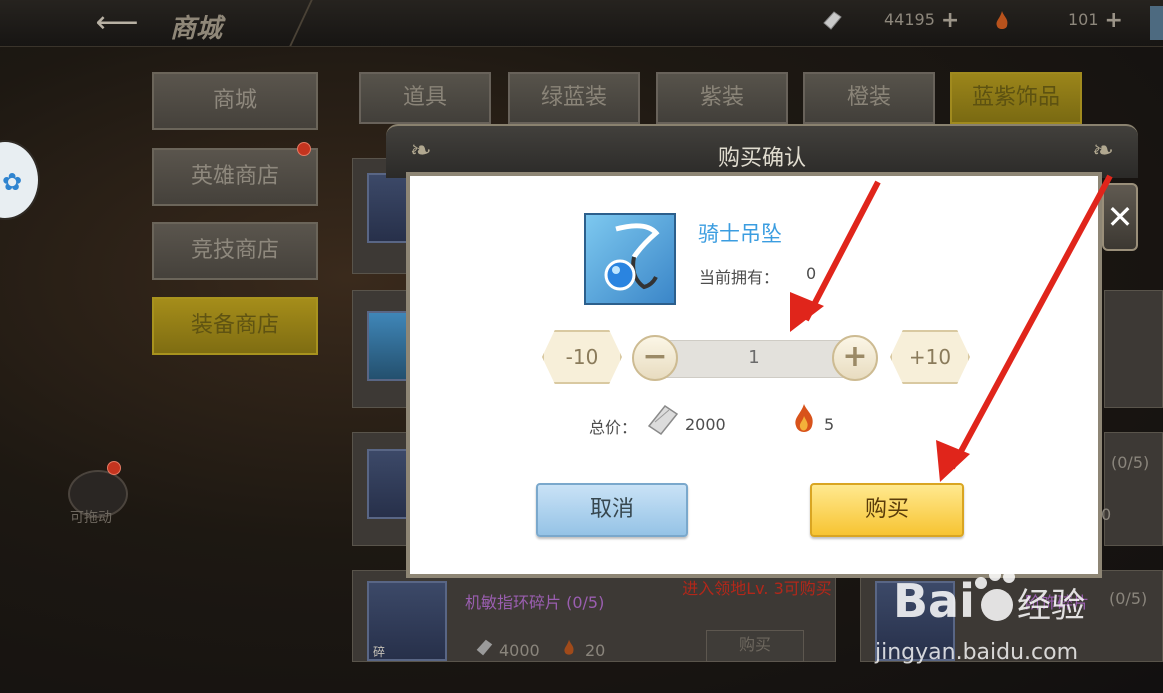 The width and height of the screenshot is (1163, 693). I want to click on dialog-title: 购买确认, so click(761, 158).